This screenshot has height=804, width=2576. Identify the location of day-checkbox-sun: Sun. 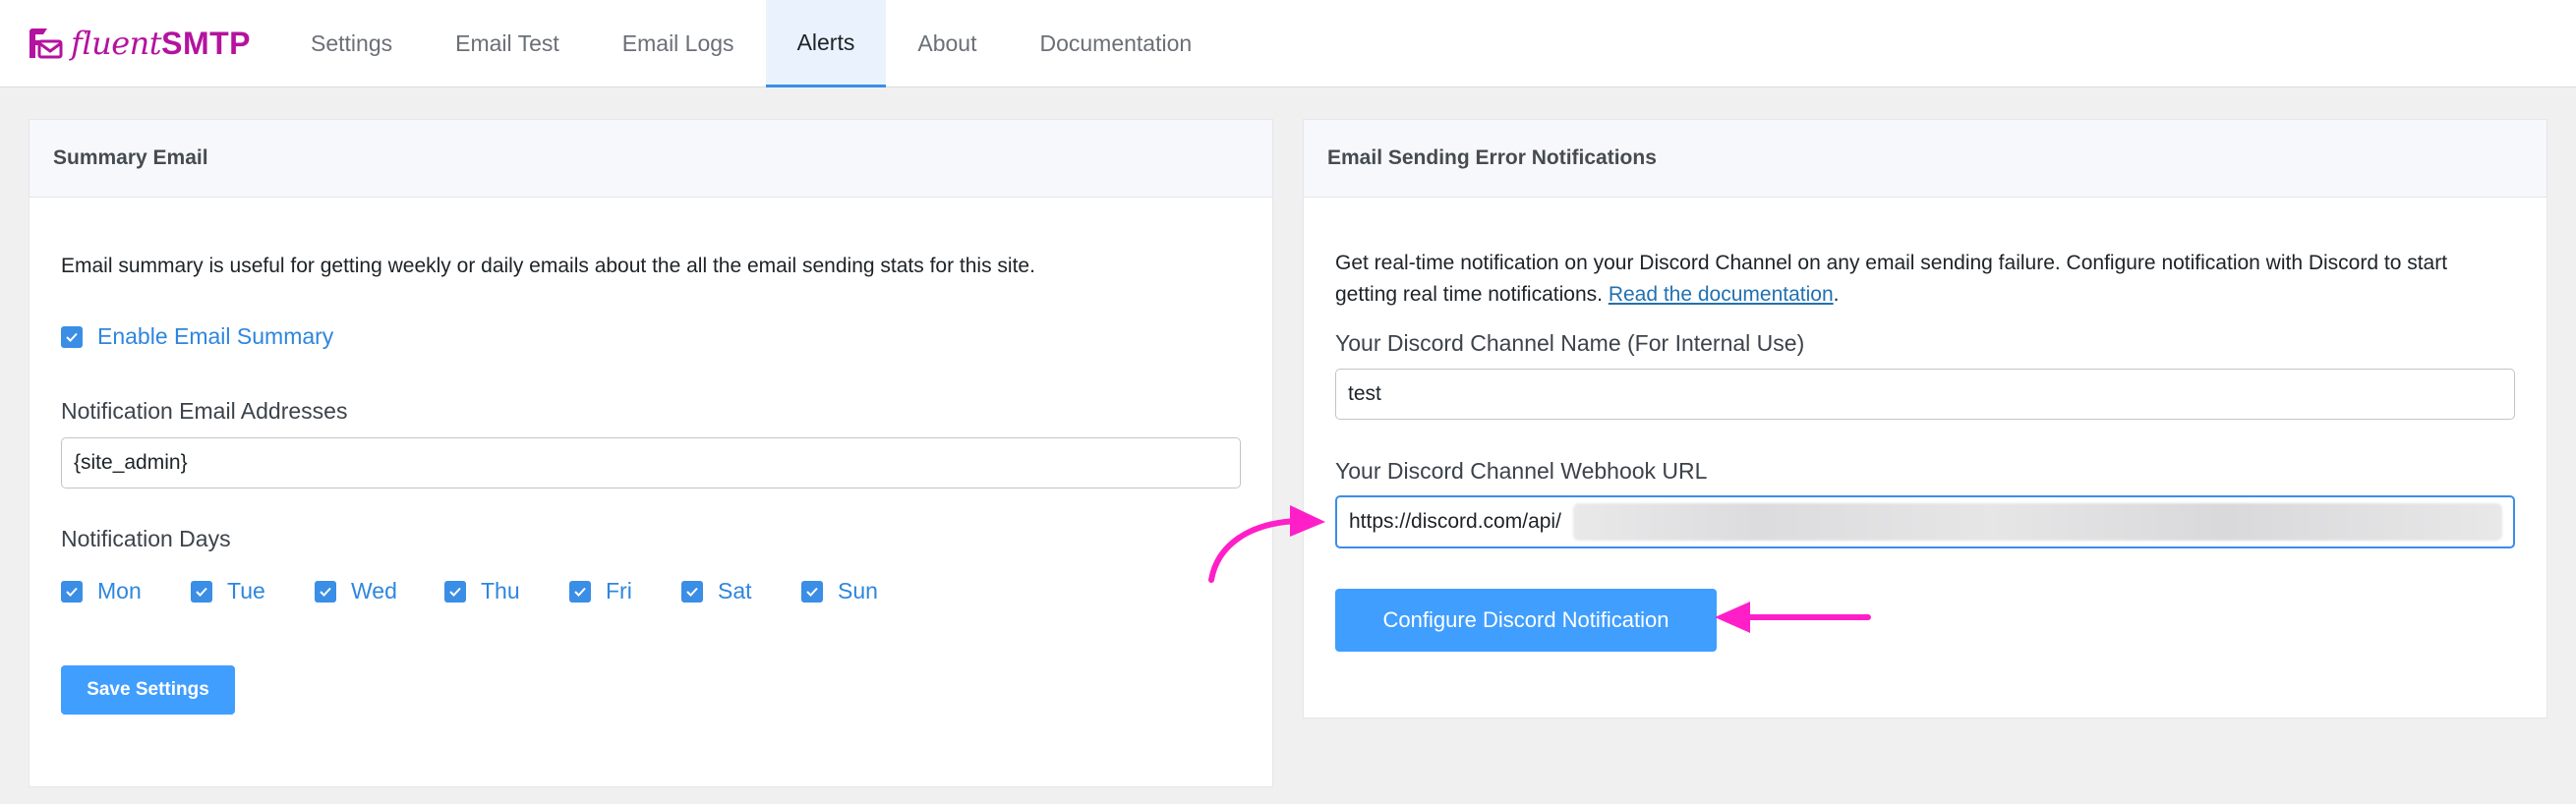
(839, 591).